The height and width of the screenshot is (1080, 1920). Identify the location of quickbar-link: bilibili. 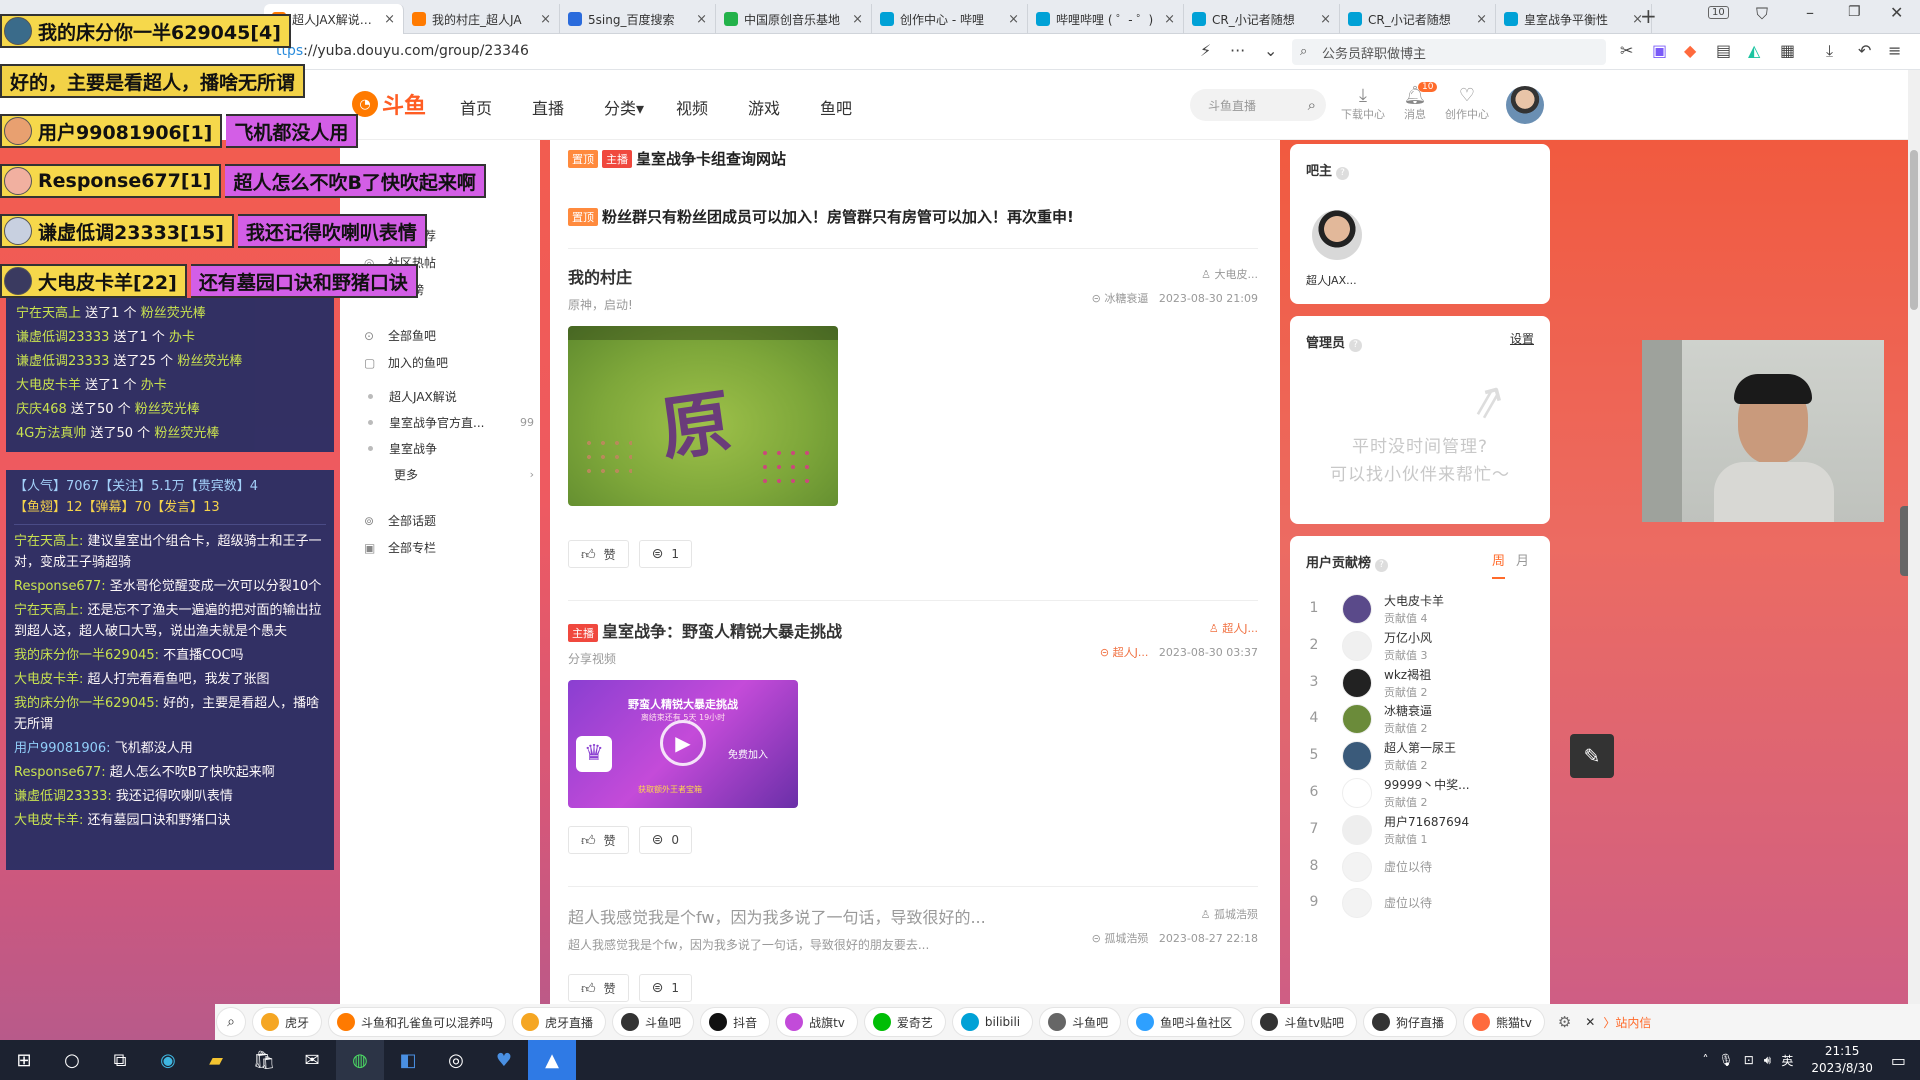
(992, 1022).